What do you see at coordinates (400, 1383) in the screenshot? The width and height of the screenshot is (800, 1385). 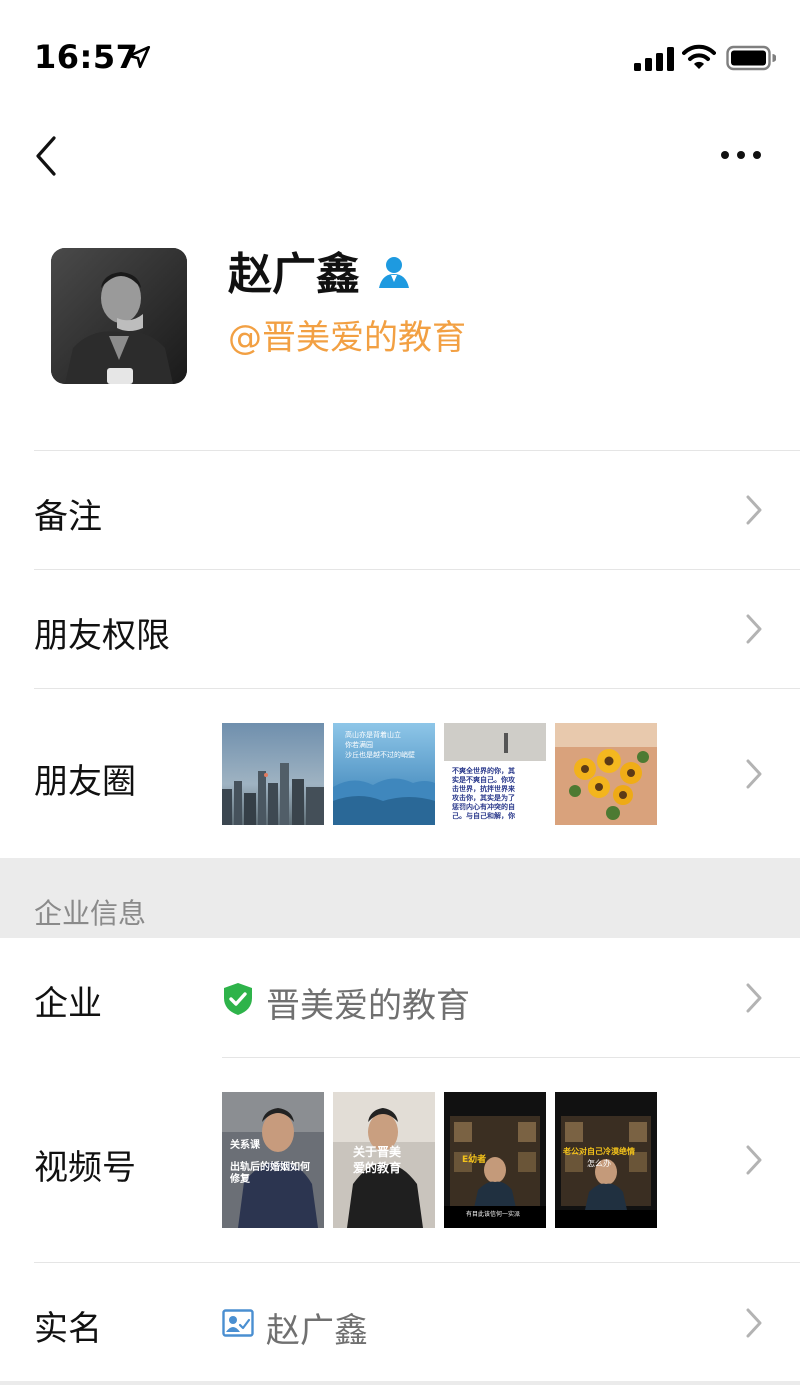 I see `bottom-divider` at bounding box center [400, 1383].